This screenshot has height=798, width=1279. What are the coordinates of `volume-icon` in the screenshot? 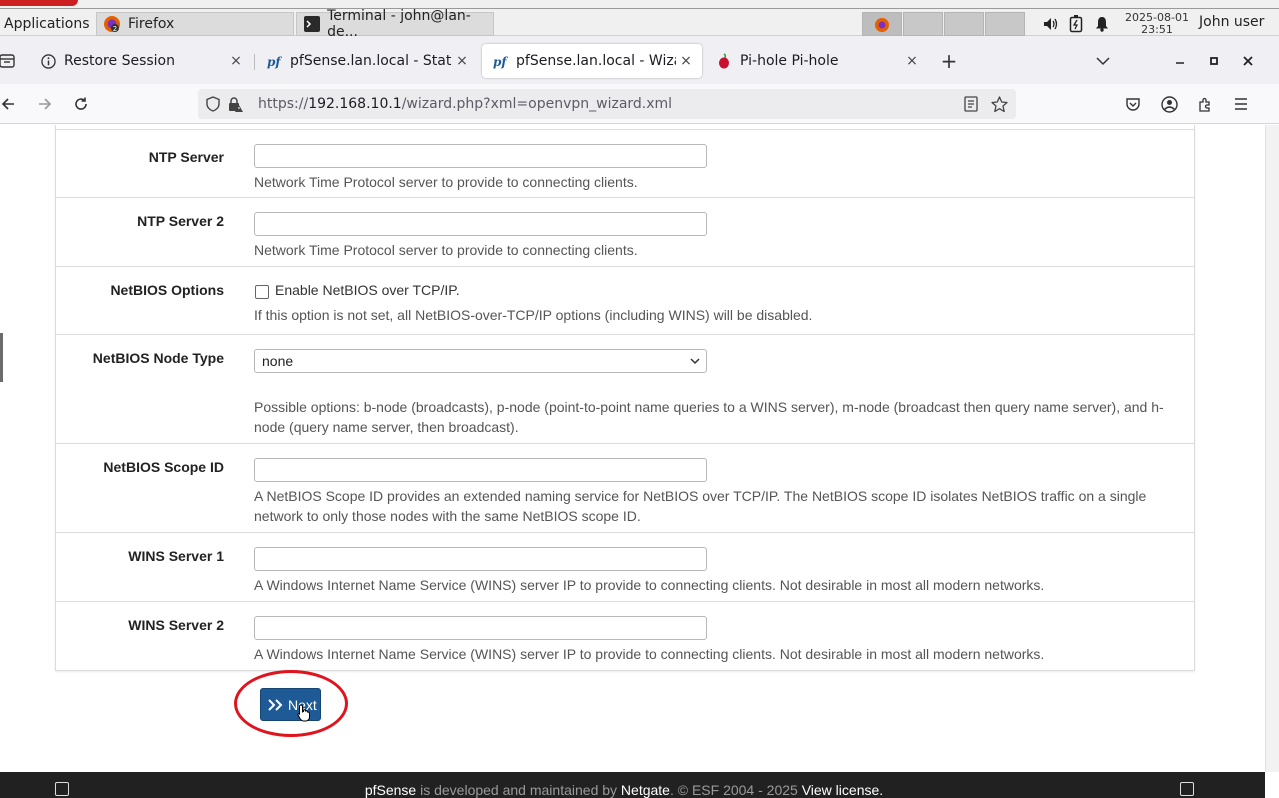 It's located at (1050, 24).